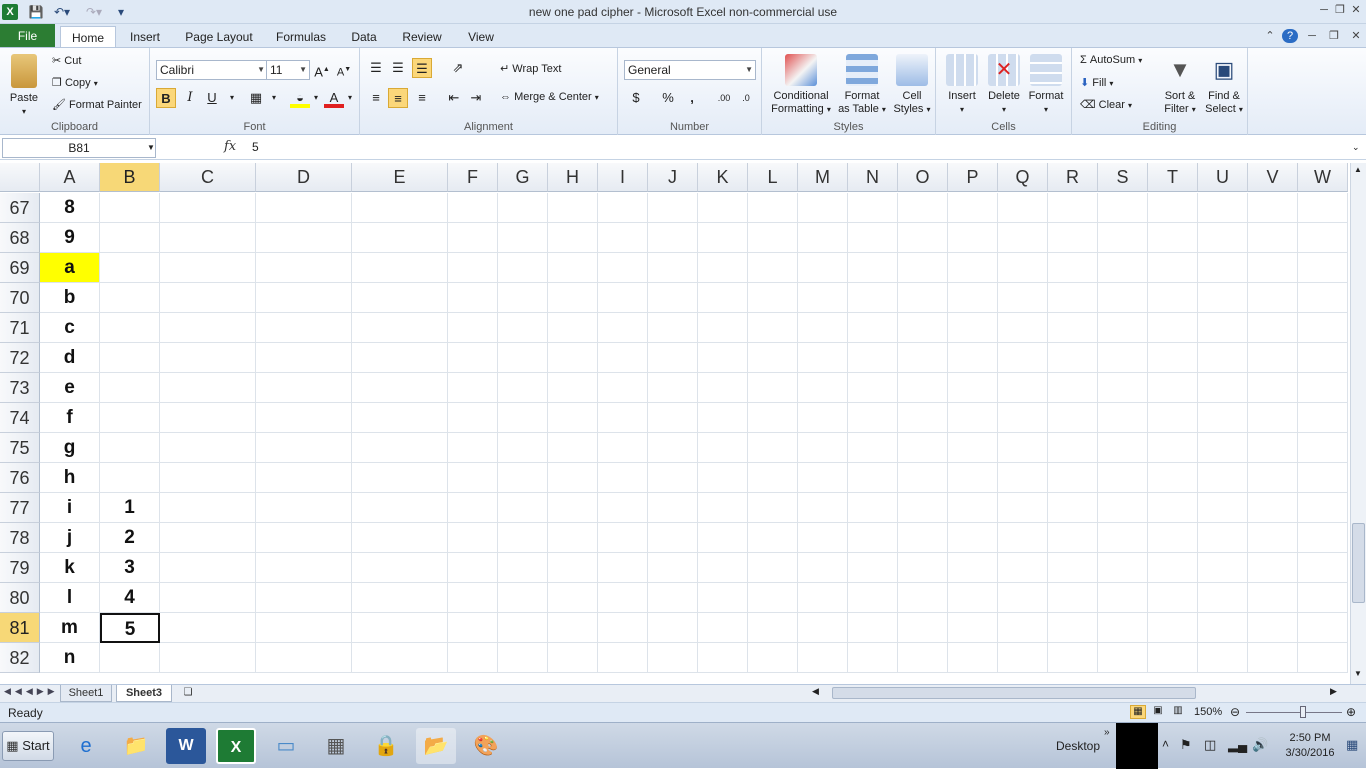  I want to click on underline-button: U, so click(212, 98).